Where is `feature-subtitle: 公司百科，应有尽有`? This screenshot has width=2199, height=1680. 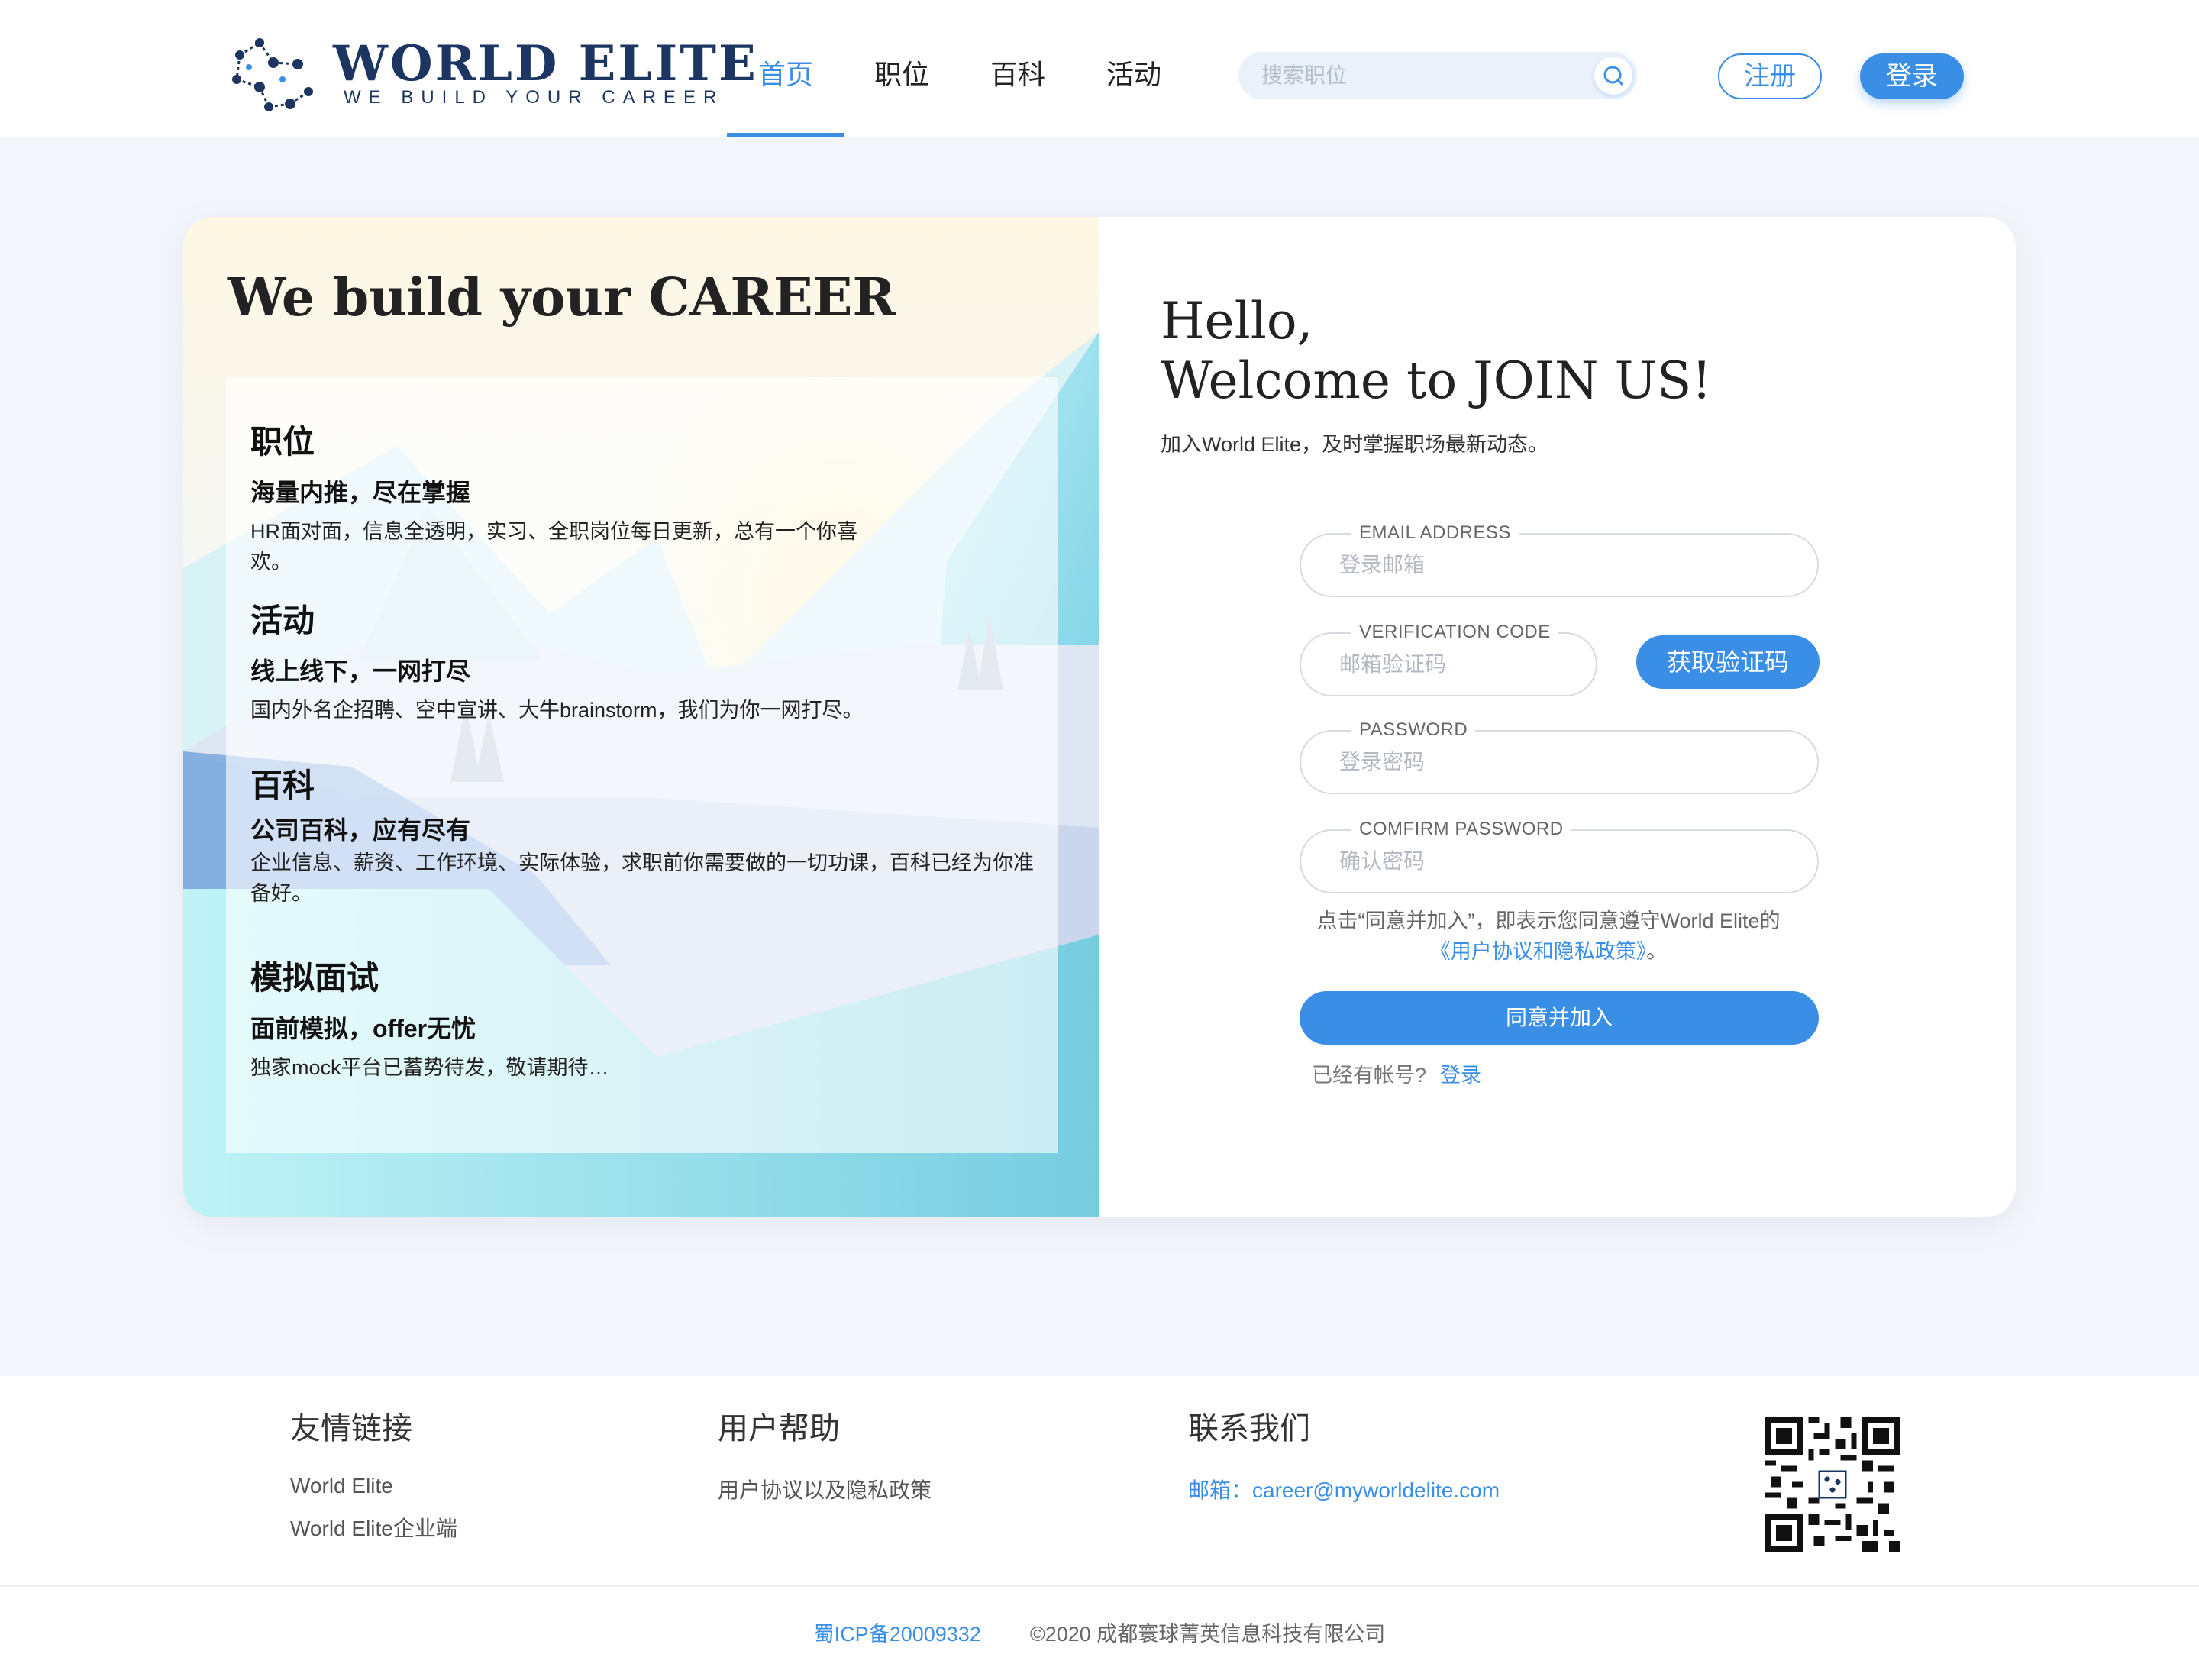
feature-subtitle: 公司百科，应有尽有 is located at coordinates (361, 830).